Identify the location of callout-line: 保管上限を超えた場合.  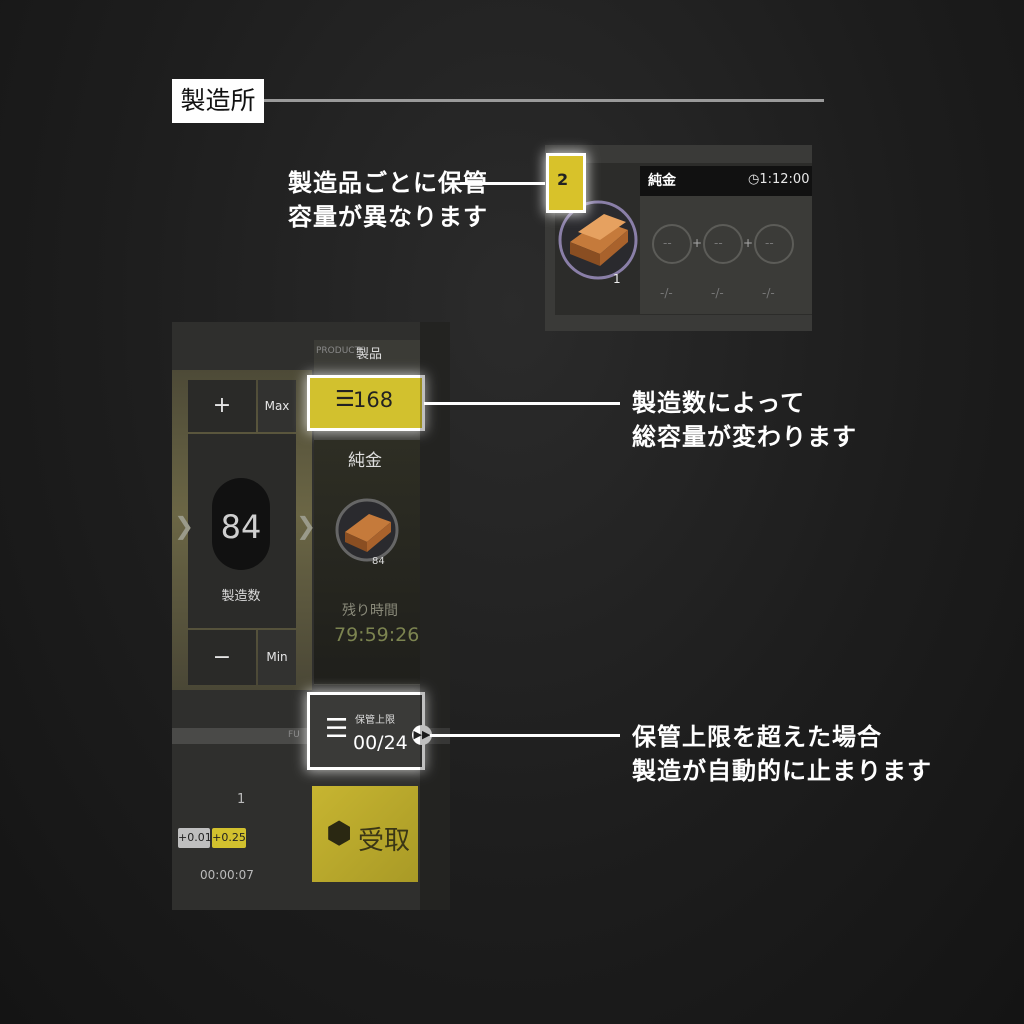
(757, 737).